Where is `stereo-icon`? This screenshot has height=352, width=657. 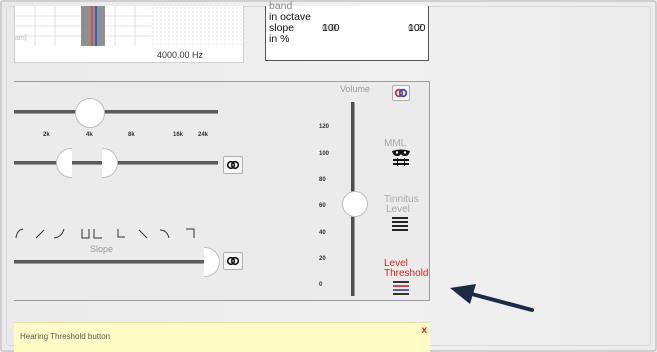
stereo-icon is located at coordinates (401, 93).